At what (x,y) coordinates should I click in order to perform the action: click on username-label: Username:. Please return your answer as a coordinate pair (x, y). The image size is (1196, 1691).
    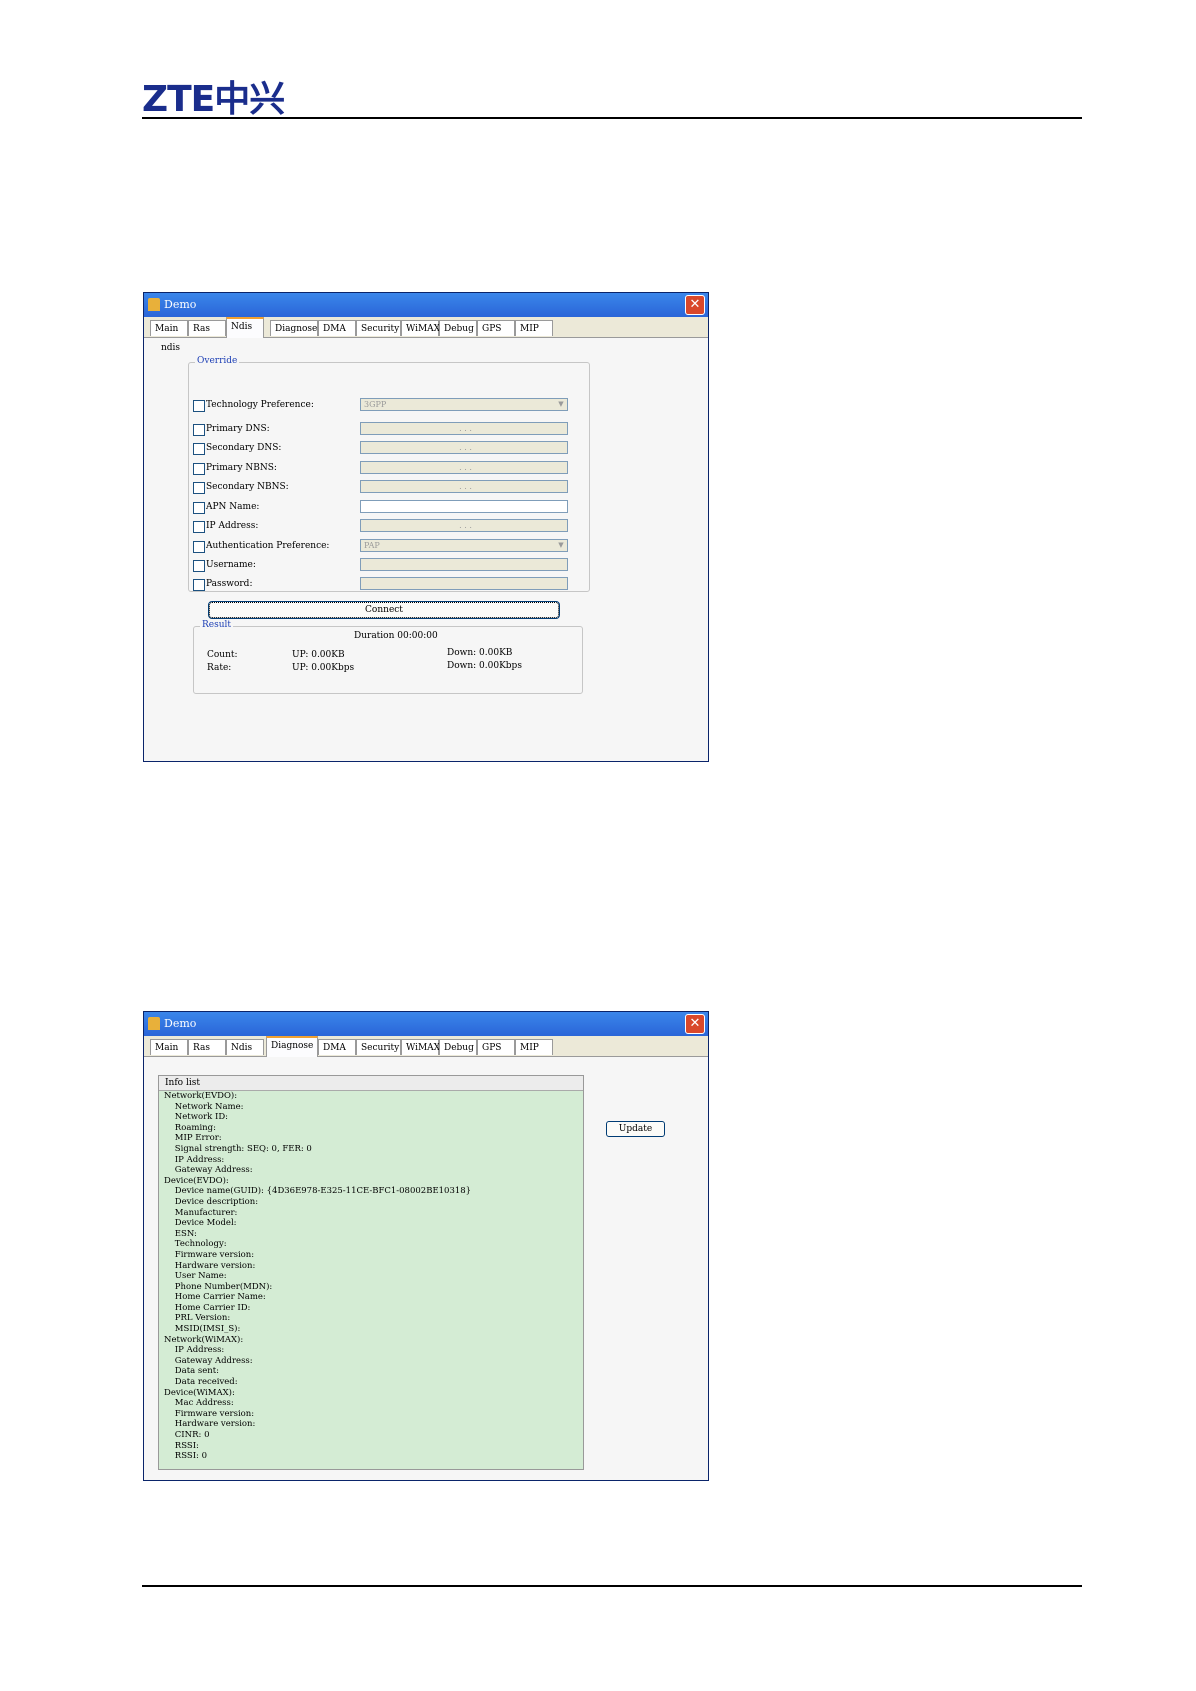
    Looking at the image, I should click on (231, 565).